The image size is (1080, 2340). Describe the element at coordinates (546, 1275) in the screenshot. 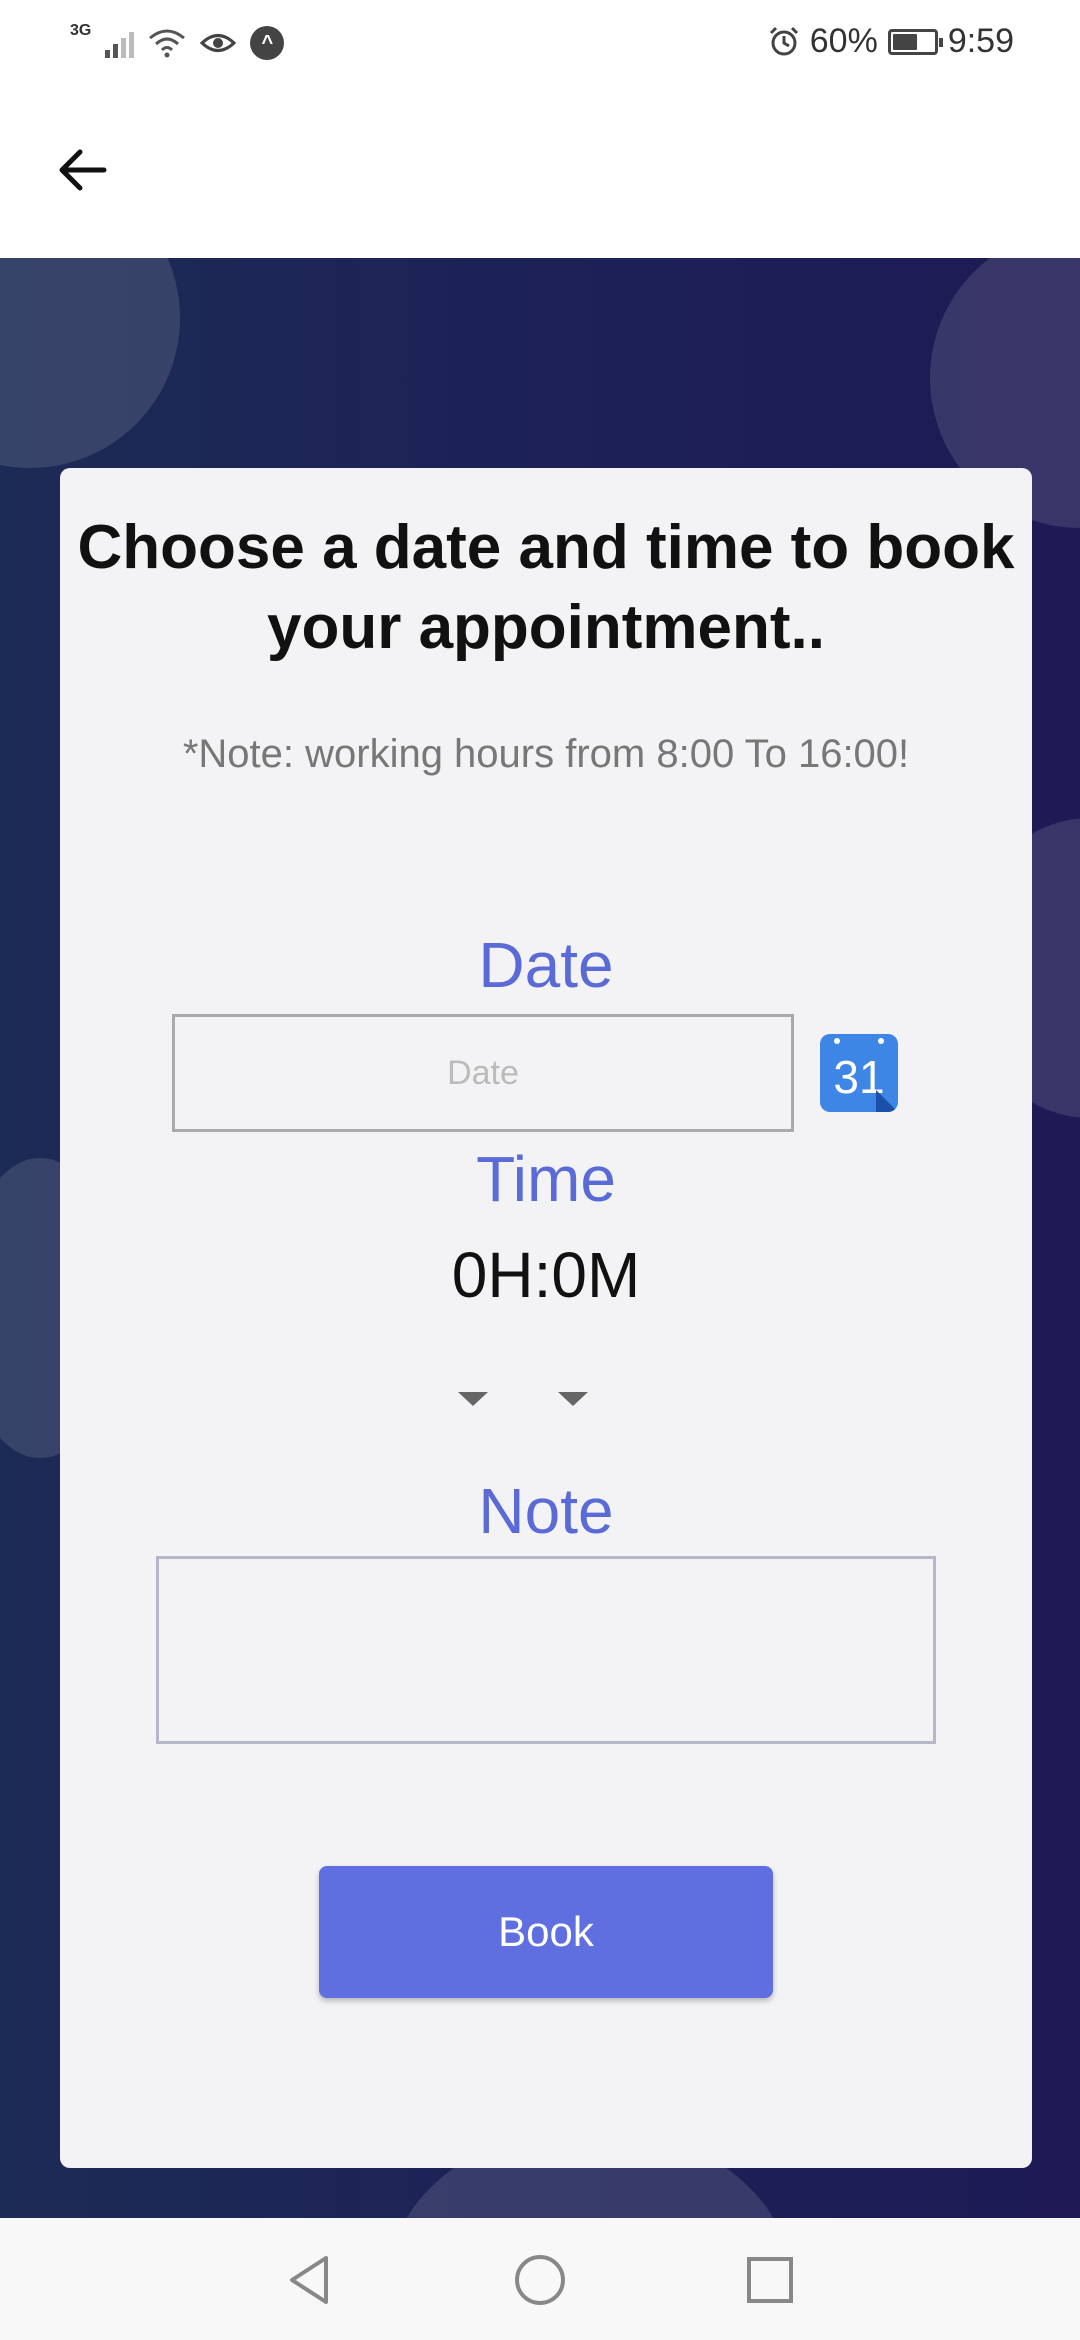

I see `time-value: 0H:0M` at that location.